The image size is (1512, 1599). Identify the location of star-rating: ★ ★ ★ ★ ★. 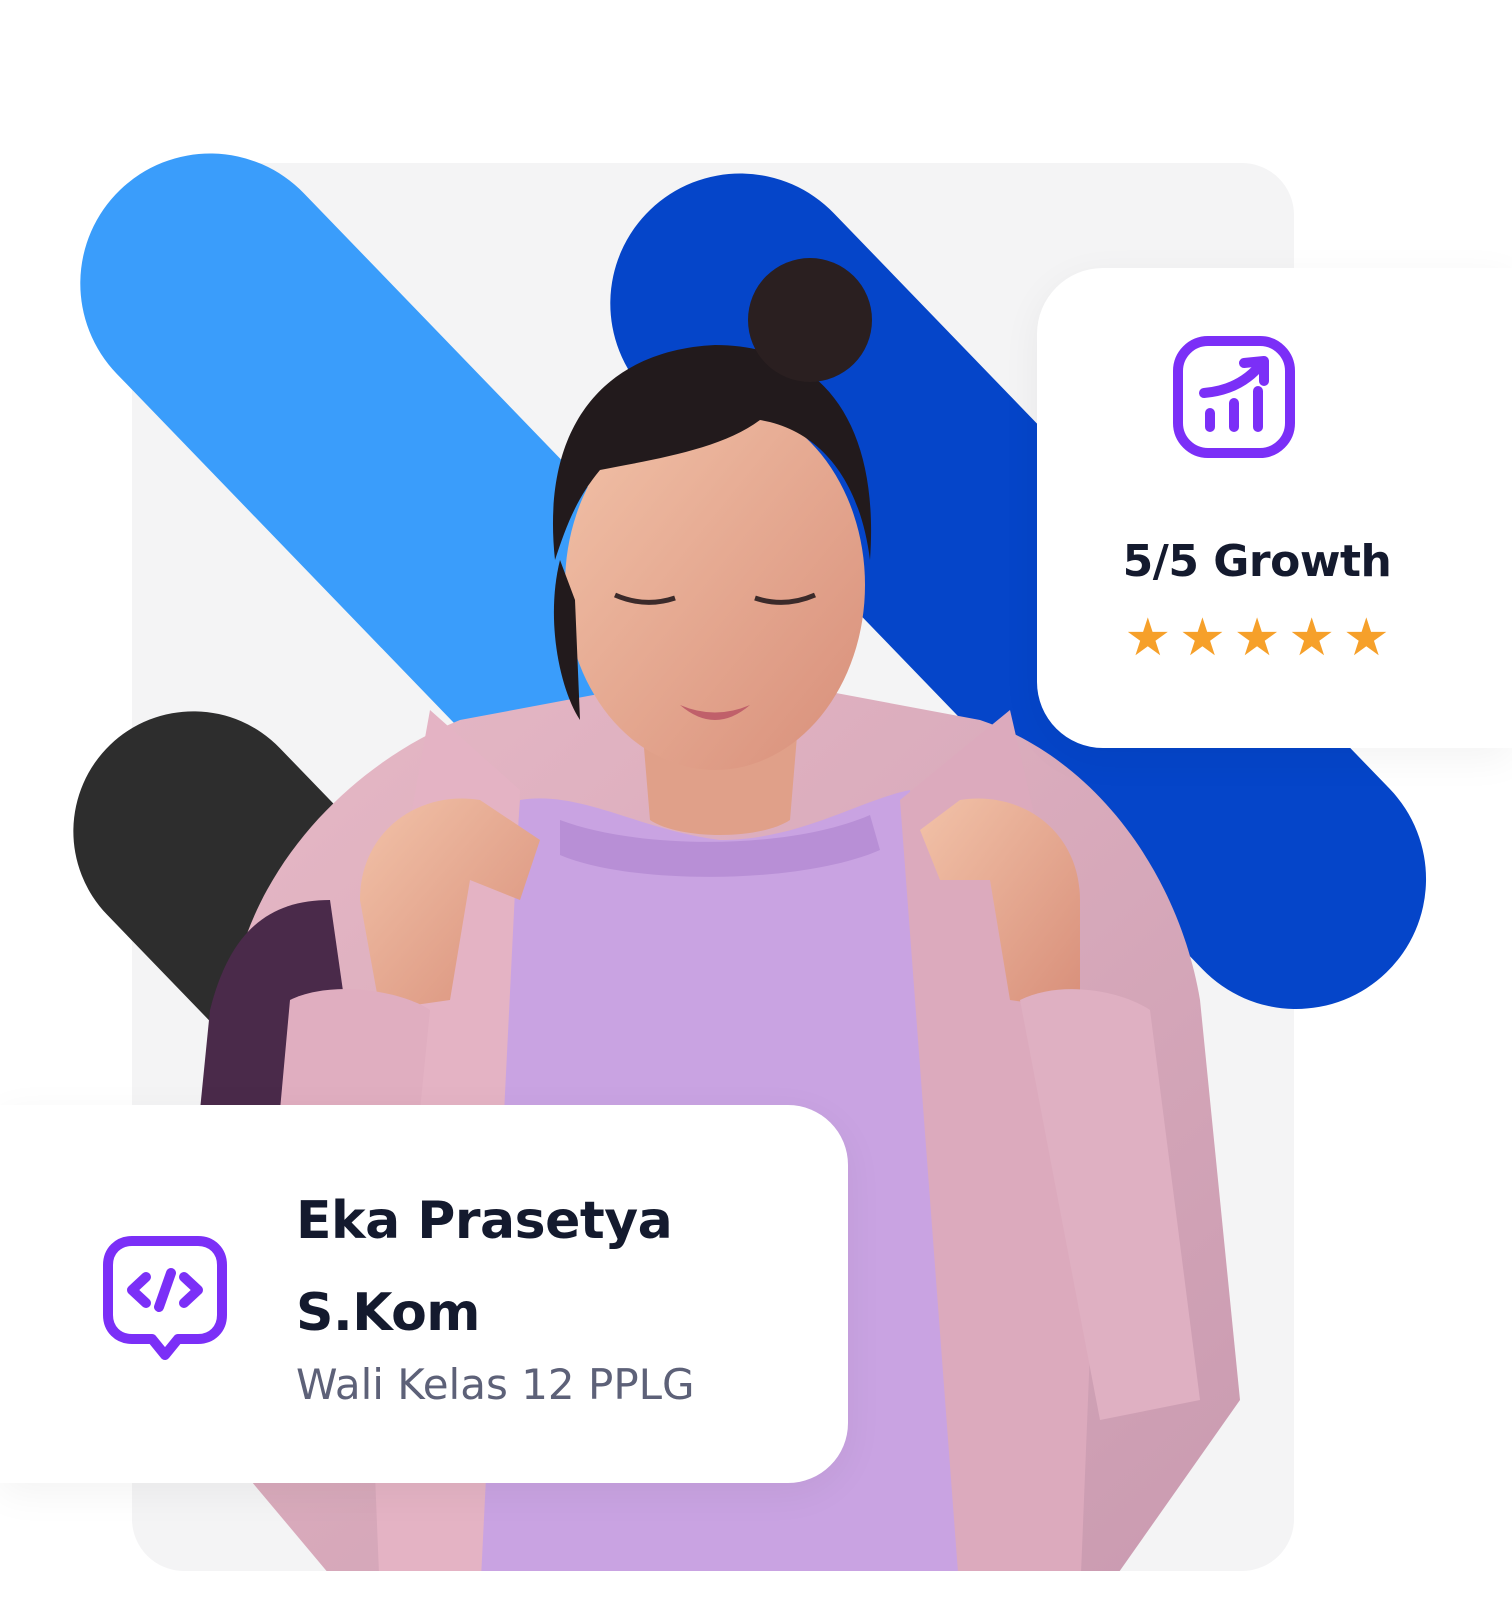
(1257, 638).